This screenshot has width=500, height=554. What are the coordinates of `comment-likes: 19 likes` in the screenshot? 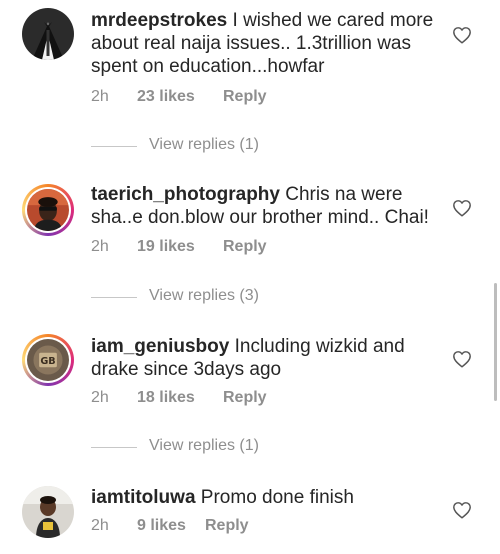 It's located at (180, 247).